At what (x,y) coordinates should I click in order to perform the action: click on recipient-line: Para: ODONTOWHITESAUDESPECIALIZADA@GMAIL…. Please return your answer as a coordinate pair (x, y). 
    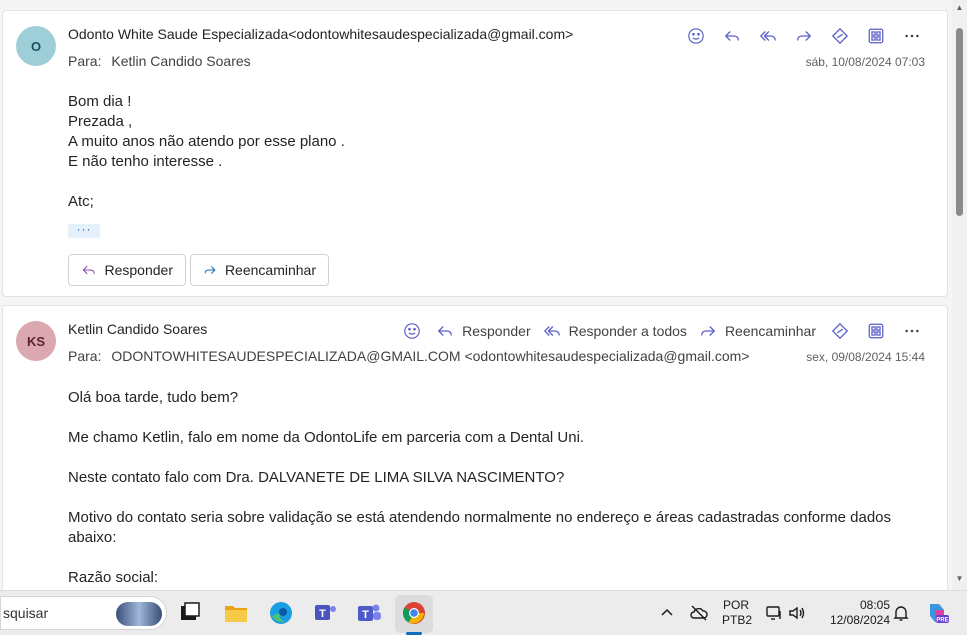
    Looking at the image, I should click on (412, 356).